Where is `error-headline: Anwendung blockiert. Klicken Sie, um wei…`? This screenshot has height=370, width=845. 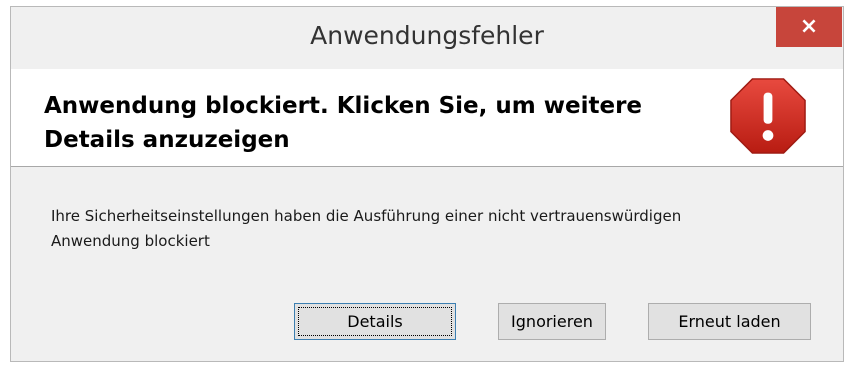 error-headline: Anwendung blockiert. Klicken Sie, um wei… is located at coordinates (374, 123).